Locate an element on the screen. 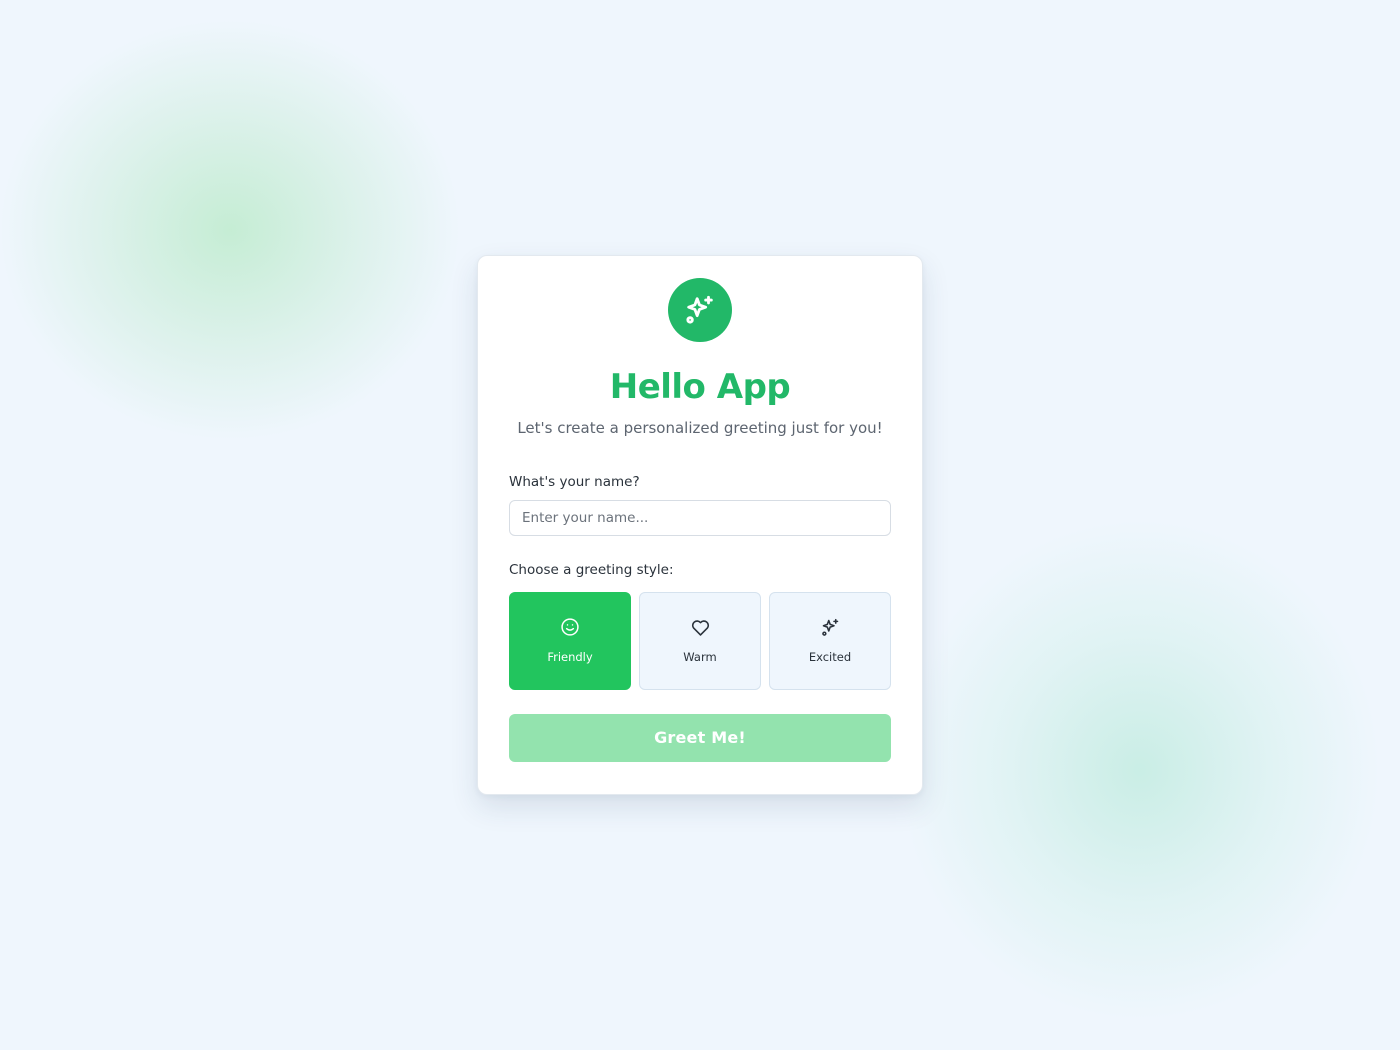  smile-icon is located at coordinates (570, 627).